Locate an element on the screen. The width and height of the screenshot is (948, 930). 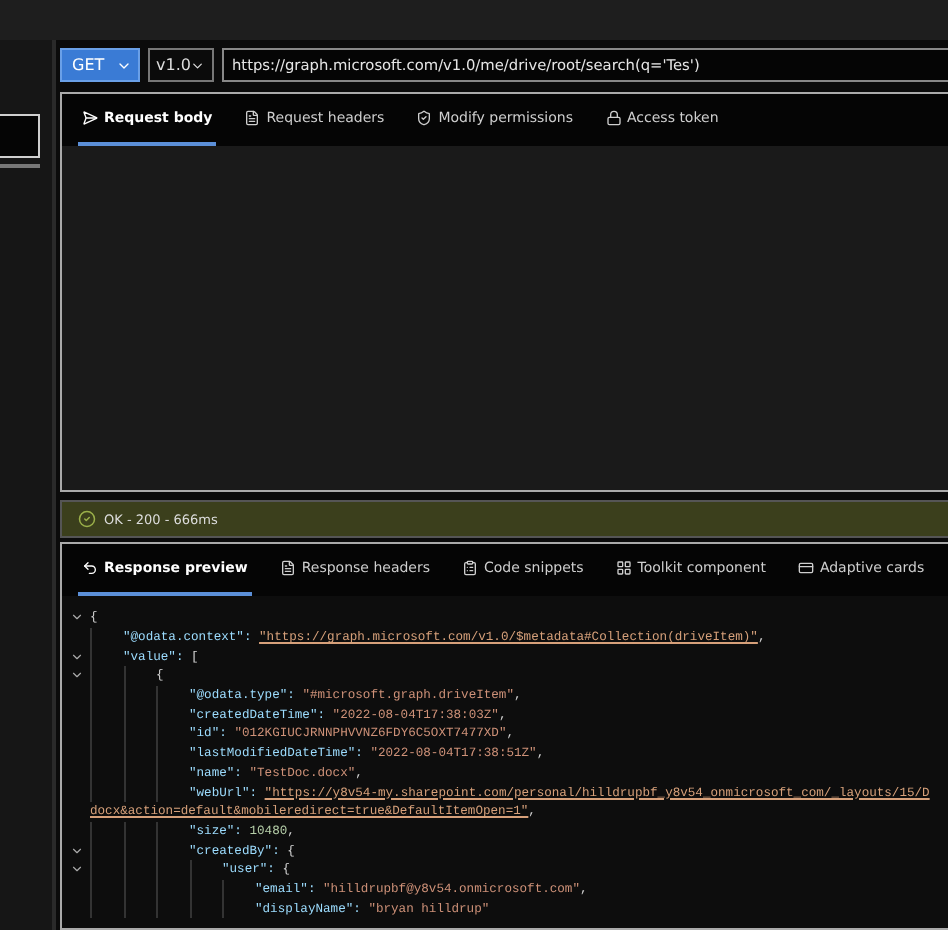
version-dropdown: v1.0 is located at coordinates (181, 65).